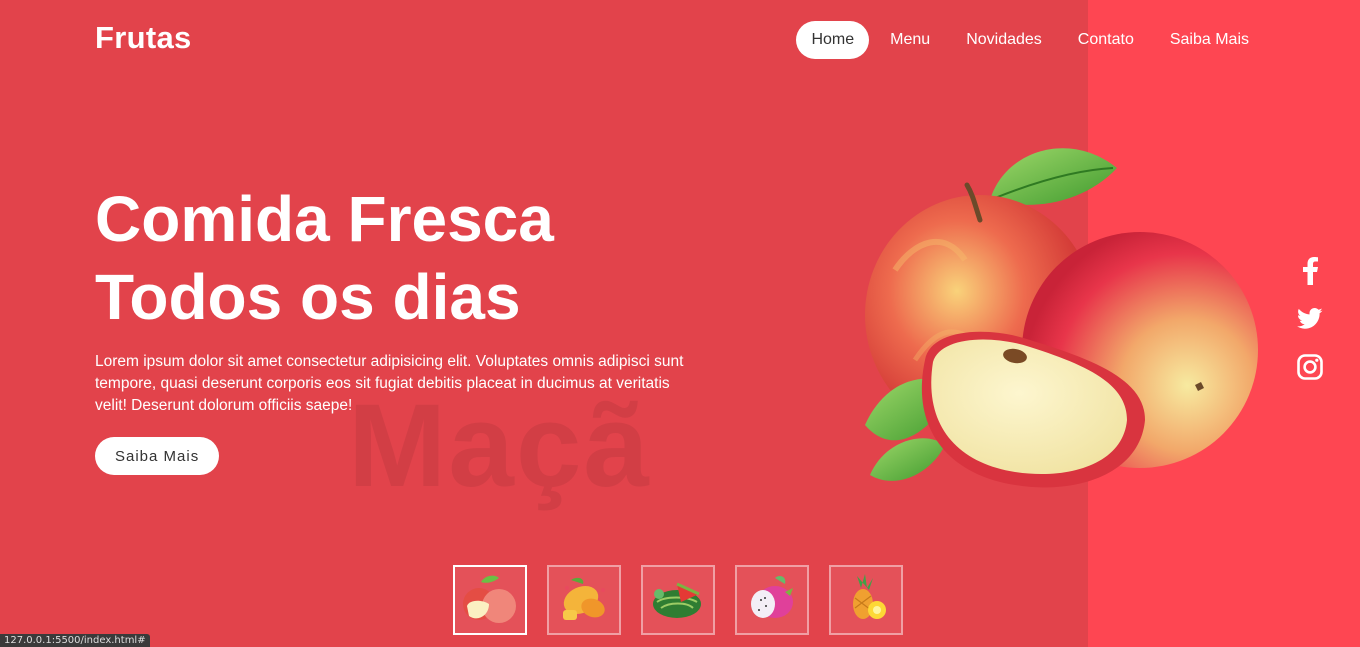 The image size is (1360, 647). I want to click on nav-novidades: Novidades, so click(1004, 40).